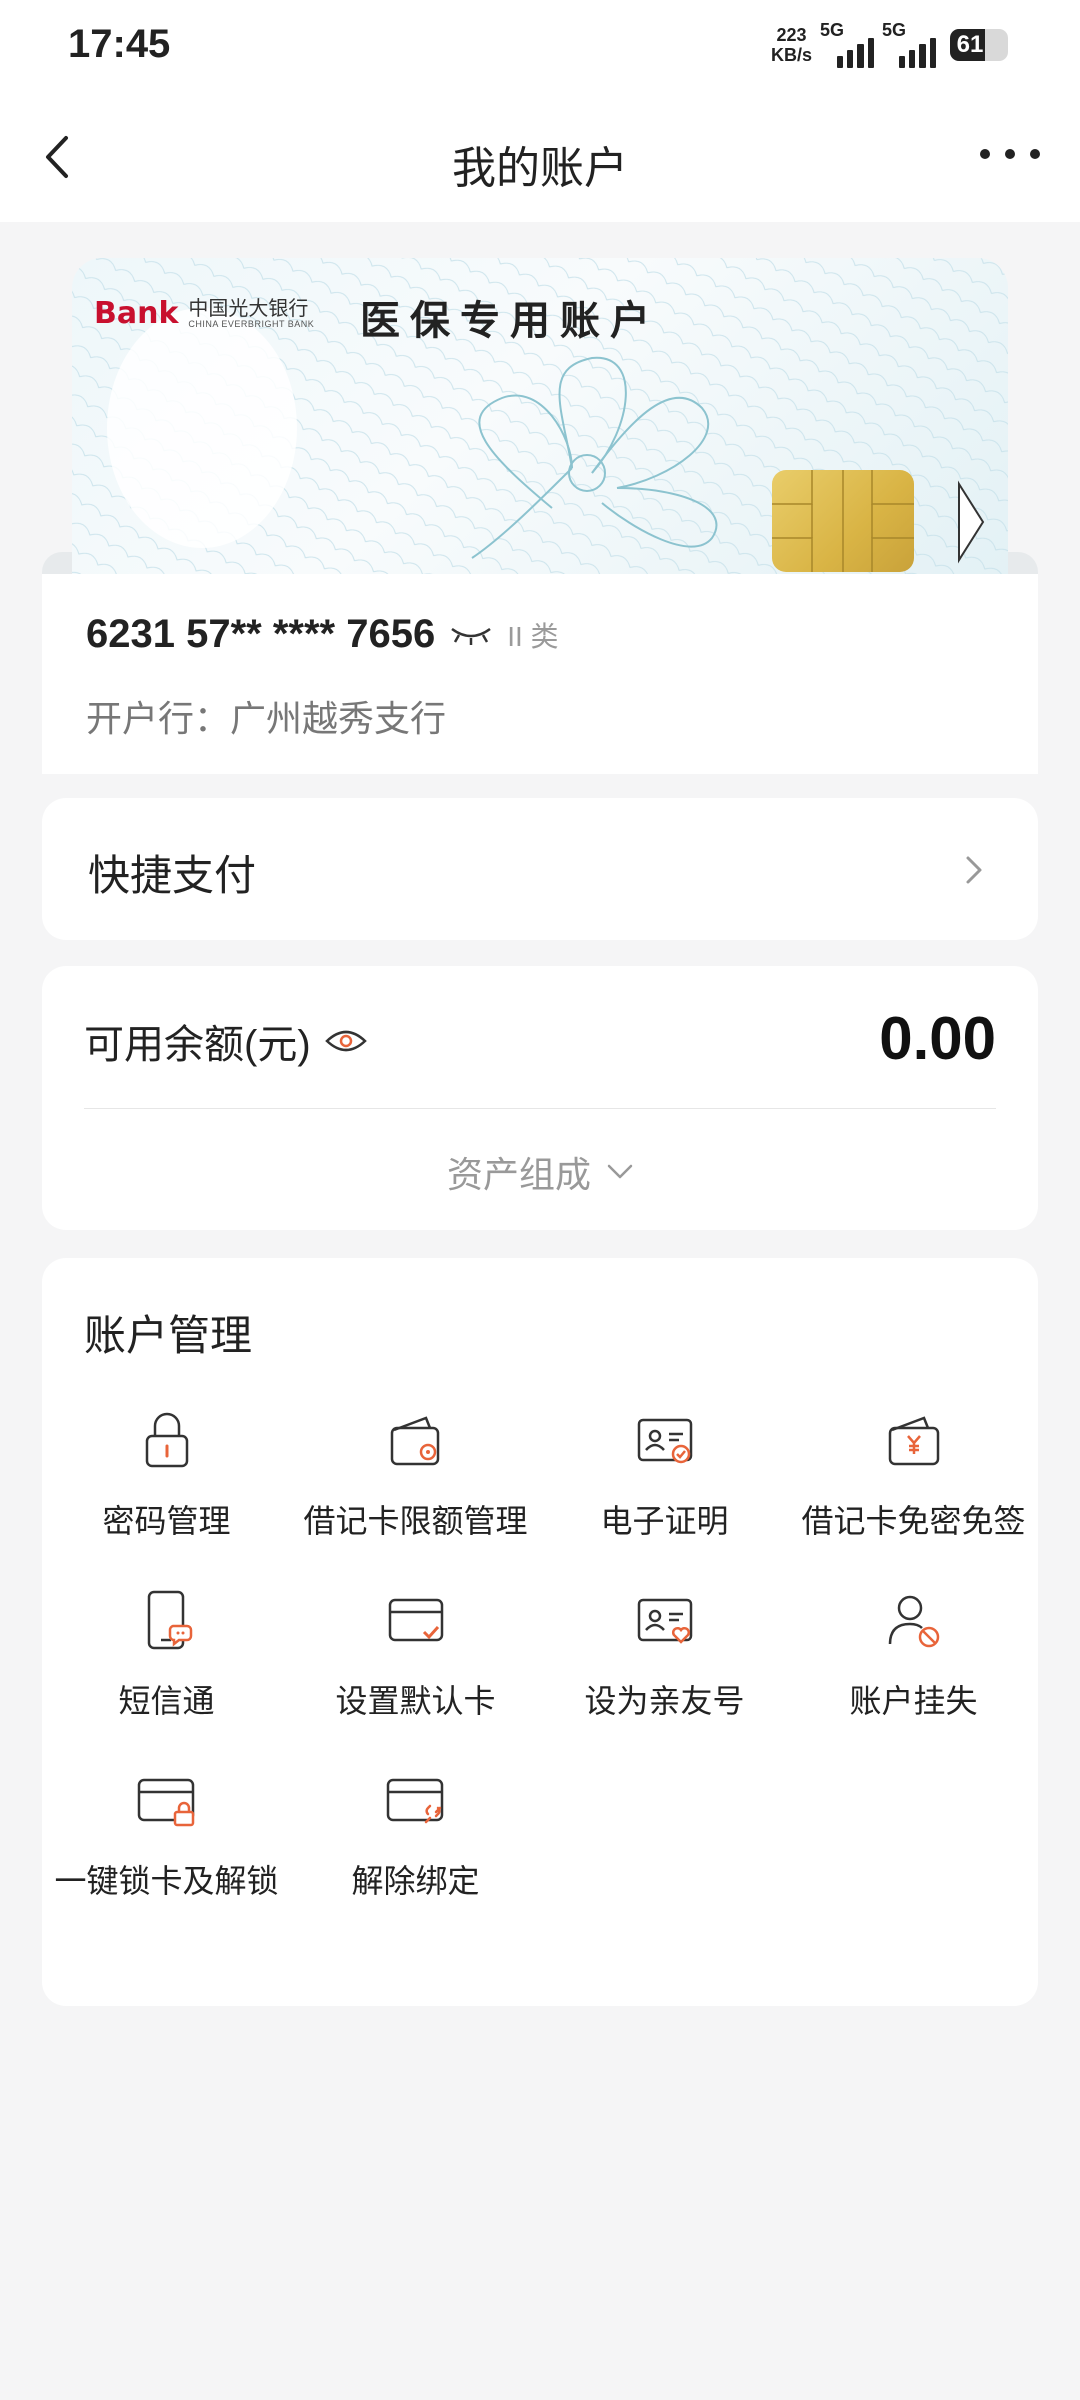 The height and width of the screenshot is (2400, 1080). Describe the element at coordinates (540, 1108) in the screenshot. I see `divider` at that location.